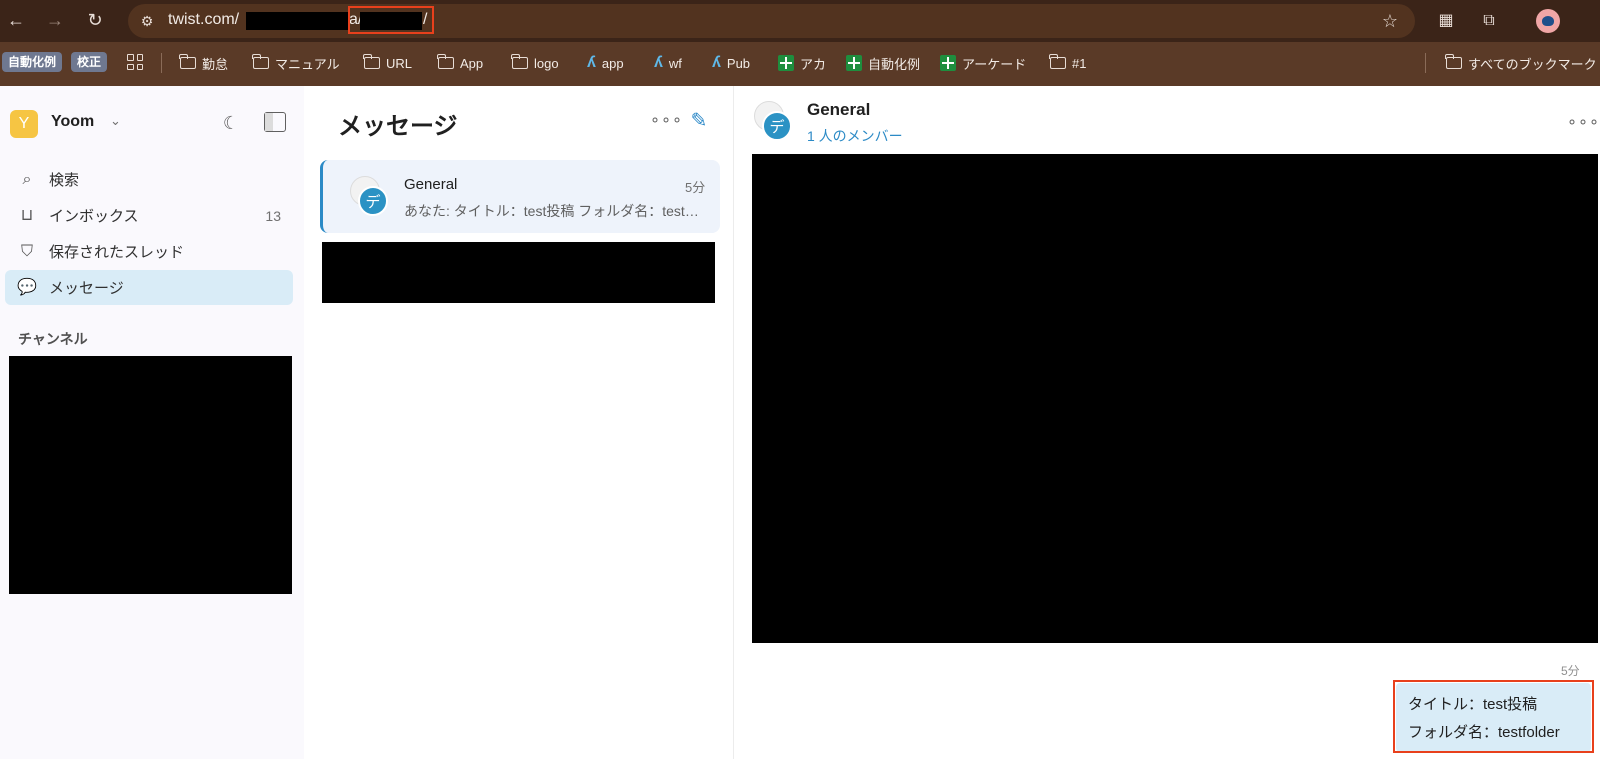 The height and width of the screenshot is (759, 1600). I want to click on bookmark-sheet: アカ, so click(802, 63).